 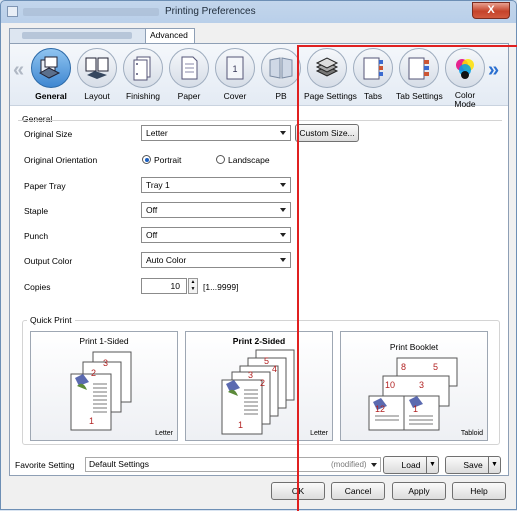 What do you see at coordinates (164, 286) in the screenshot?
I see `copies-input: 10` at bounding box center [164, 286].